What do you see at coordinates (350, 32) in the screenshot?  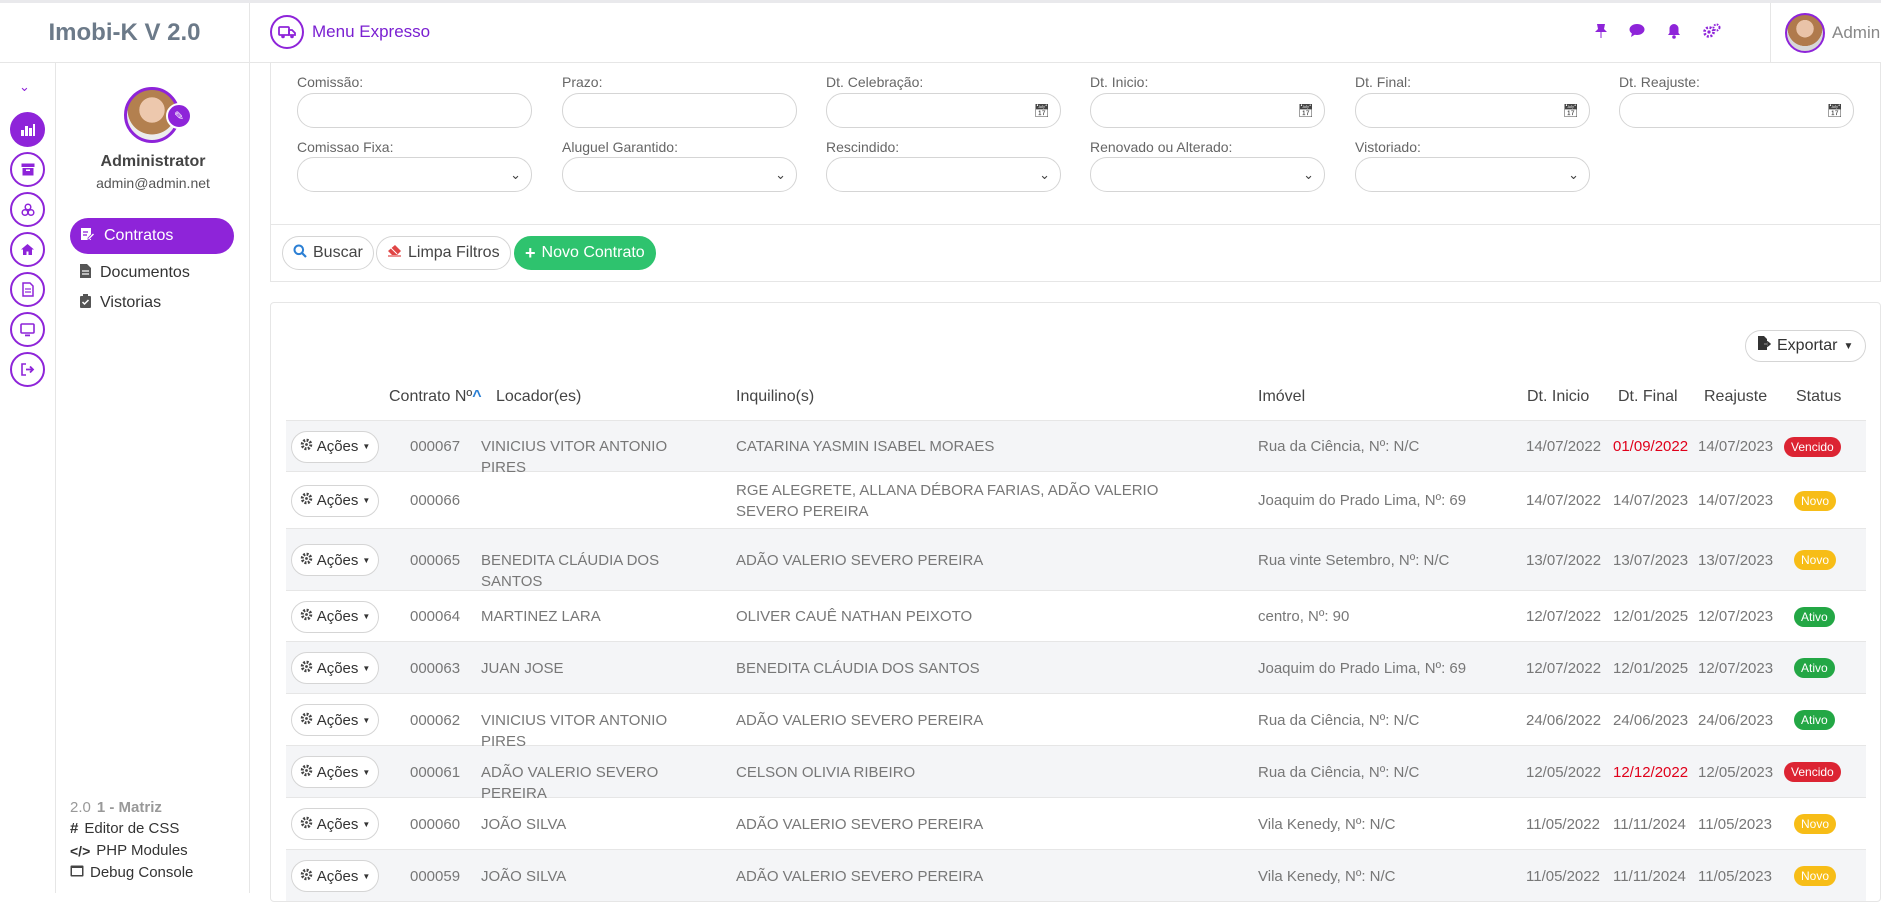 I see `menu-expresso-button: Menu Expresso` at bounding box center [350, 32].